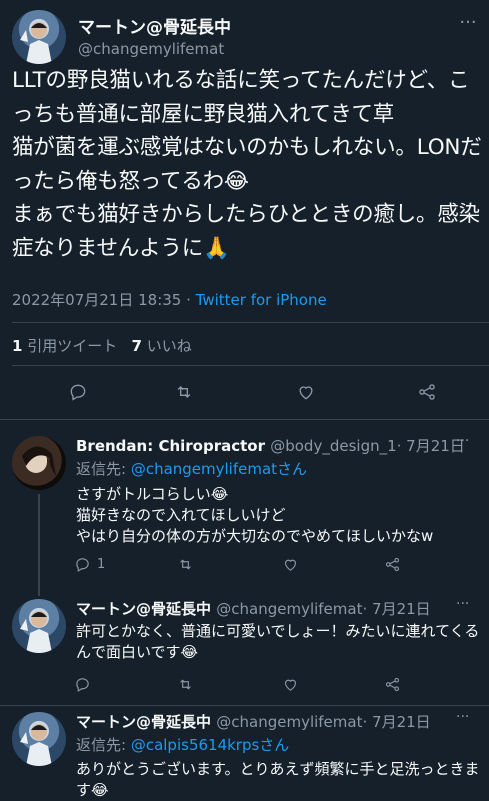  I want to click on quote-tweets-stat: 1 引用ツイート, so click(64, 346).